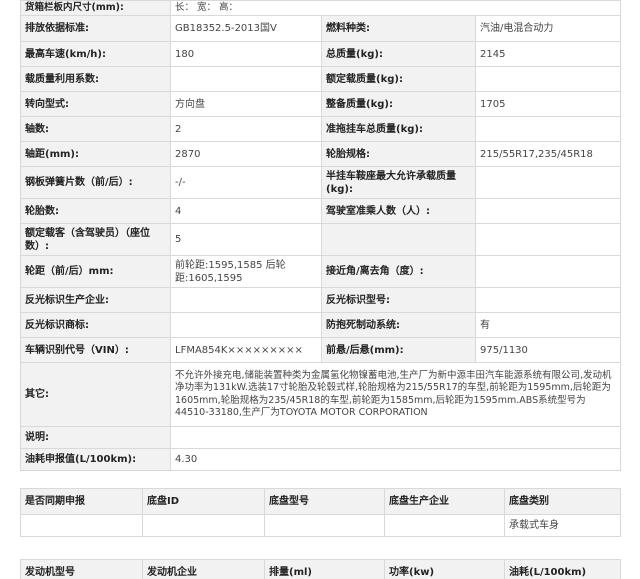  What do you see at coordinates (444, 501) in the screenshot?
I see `chassis-header: 底盘生产企业` at bounding box center [444, 501].